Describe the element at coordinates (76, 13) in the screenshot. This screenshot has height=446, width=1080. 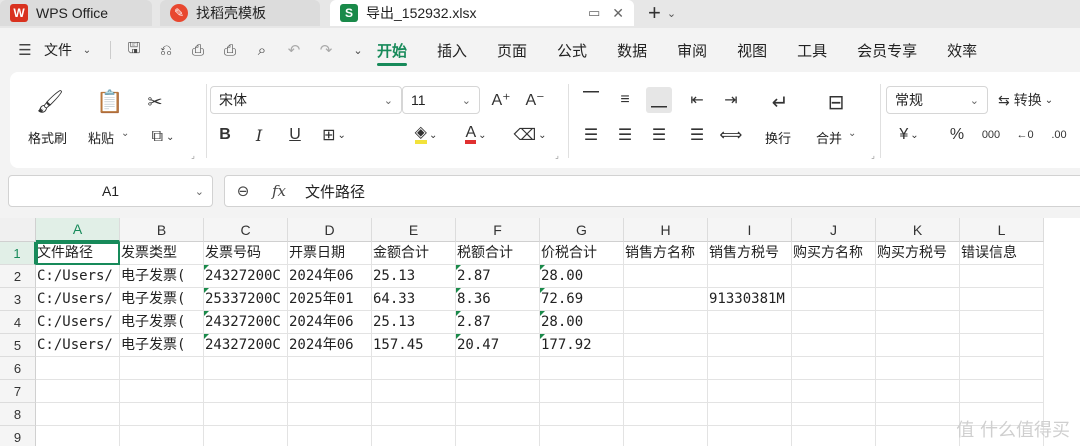
I see `tab-wps-office: W WPS Office` at that location.